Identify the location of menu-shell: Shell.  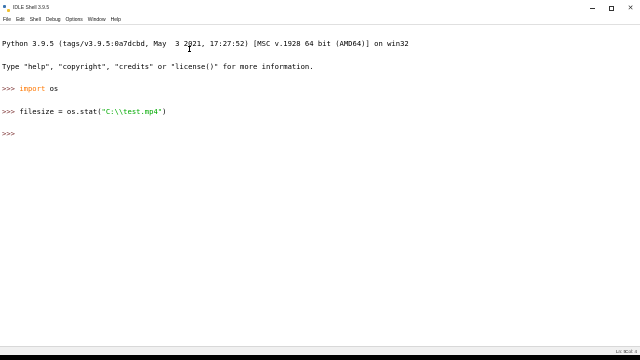
(35, 20).